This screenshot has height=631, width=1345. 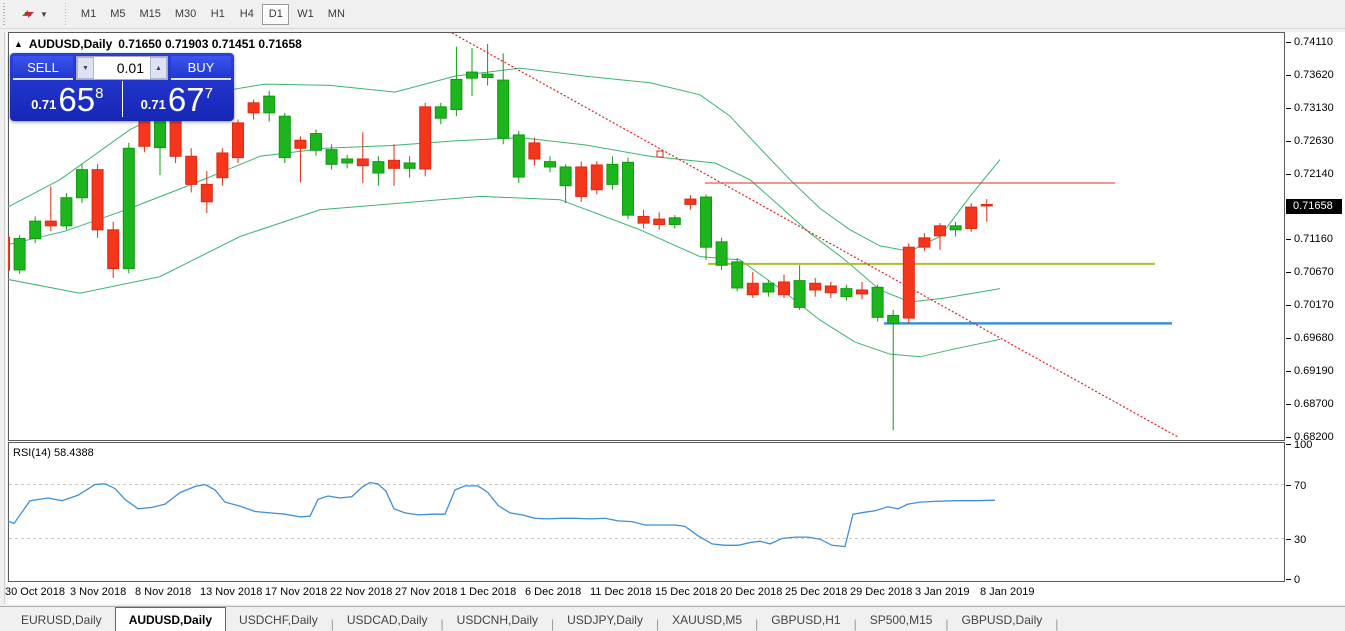 What do you see at coordinates (387, 620) in the screenshot?
I see `tab-usdcad-daily: USDCAD,Daily` at bounding box center [387, 620].